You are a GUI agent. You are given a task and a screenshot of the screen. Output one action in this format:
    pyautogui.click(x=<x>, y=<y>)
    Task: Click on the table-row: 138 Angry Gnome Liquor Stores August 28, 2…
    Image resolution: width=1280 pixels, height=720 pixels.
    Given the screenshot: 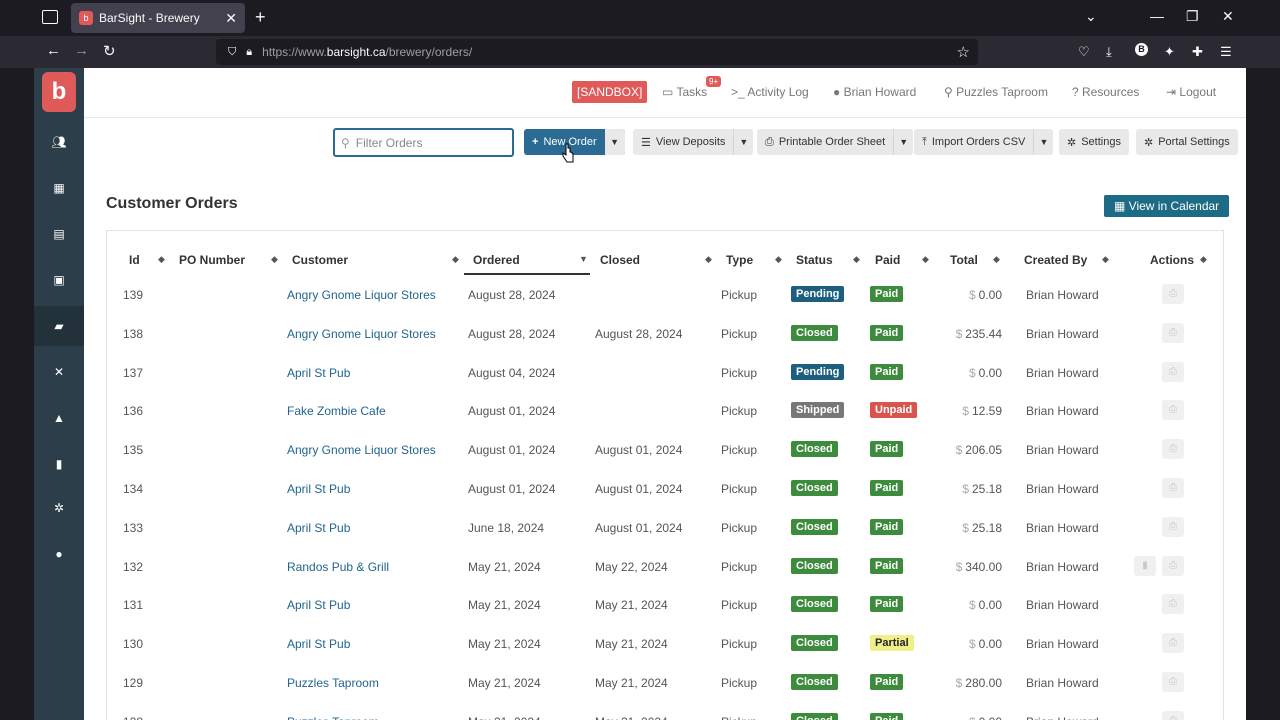 What is the action you would take?
    pyautogui.click(x=665, y=334)
    